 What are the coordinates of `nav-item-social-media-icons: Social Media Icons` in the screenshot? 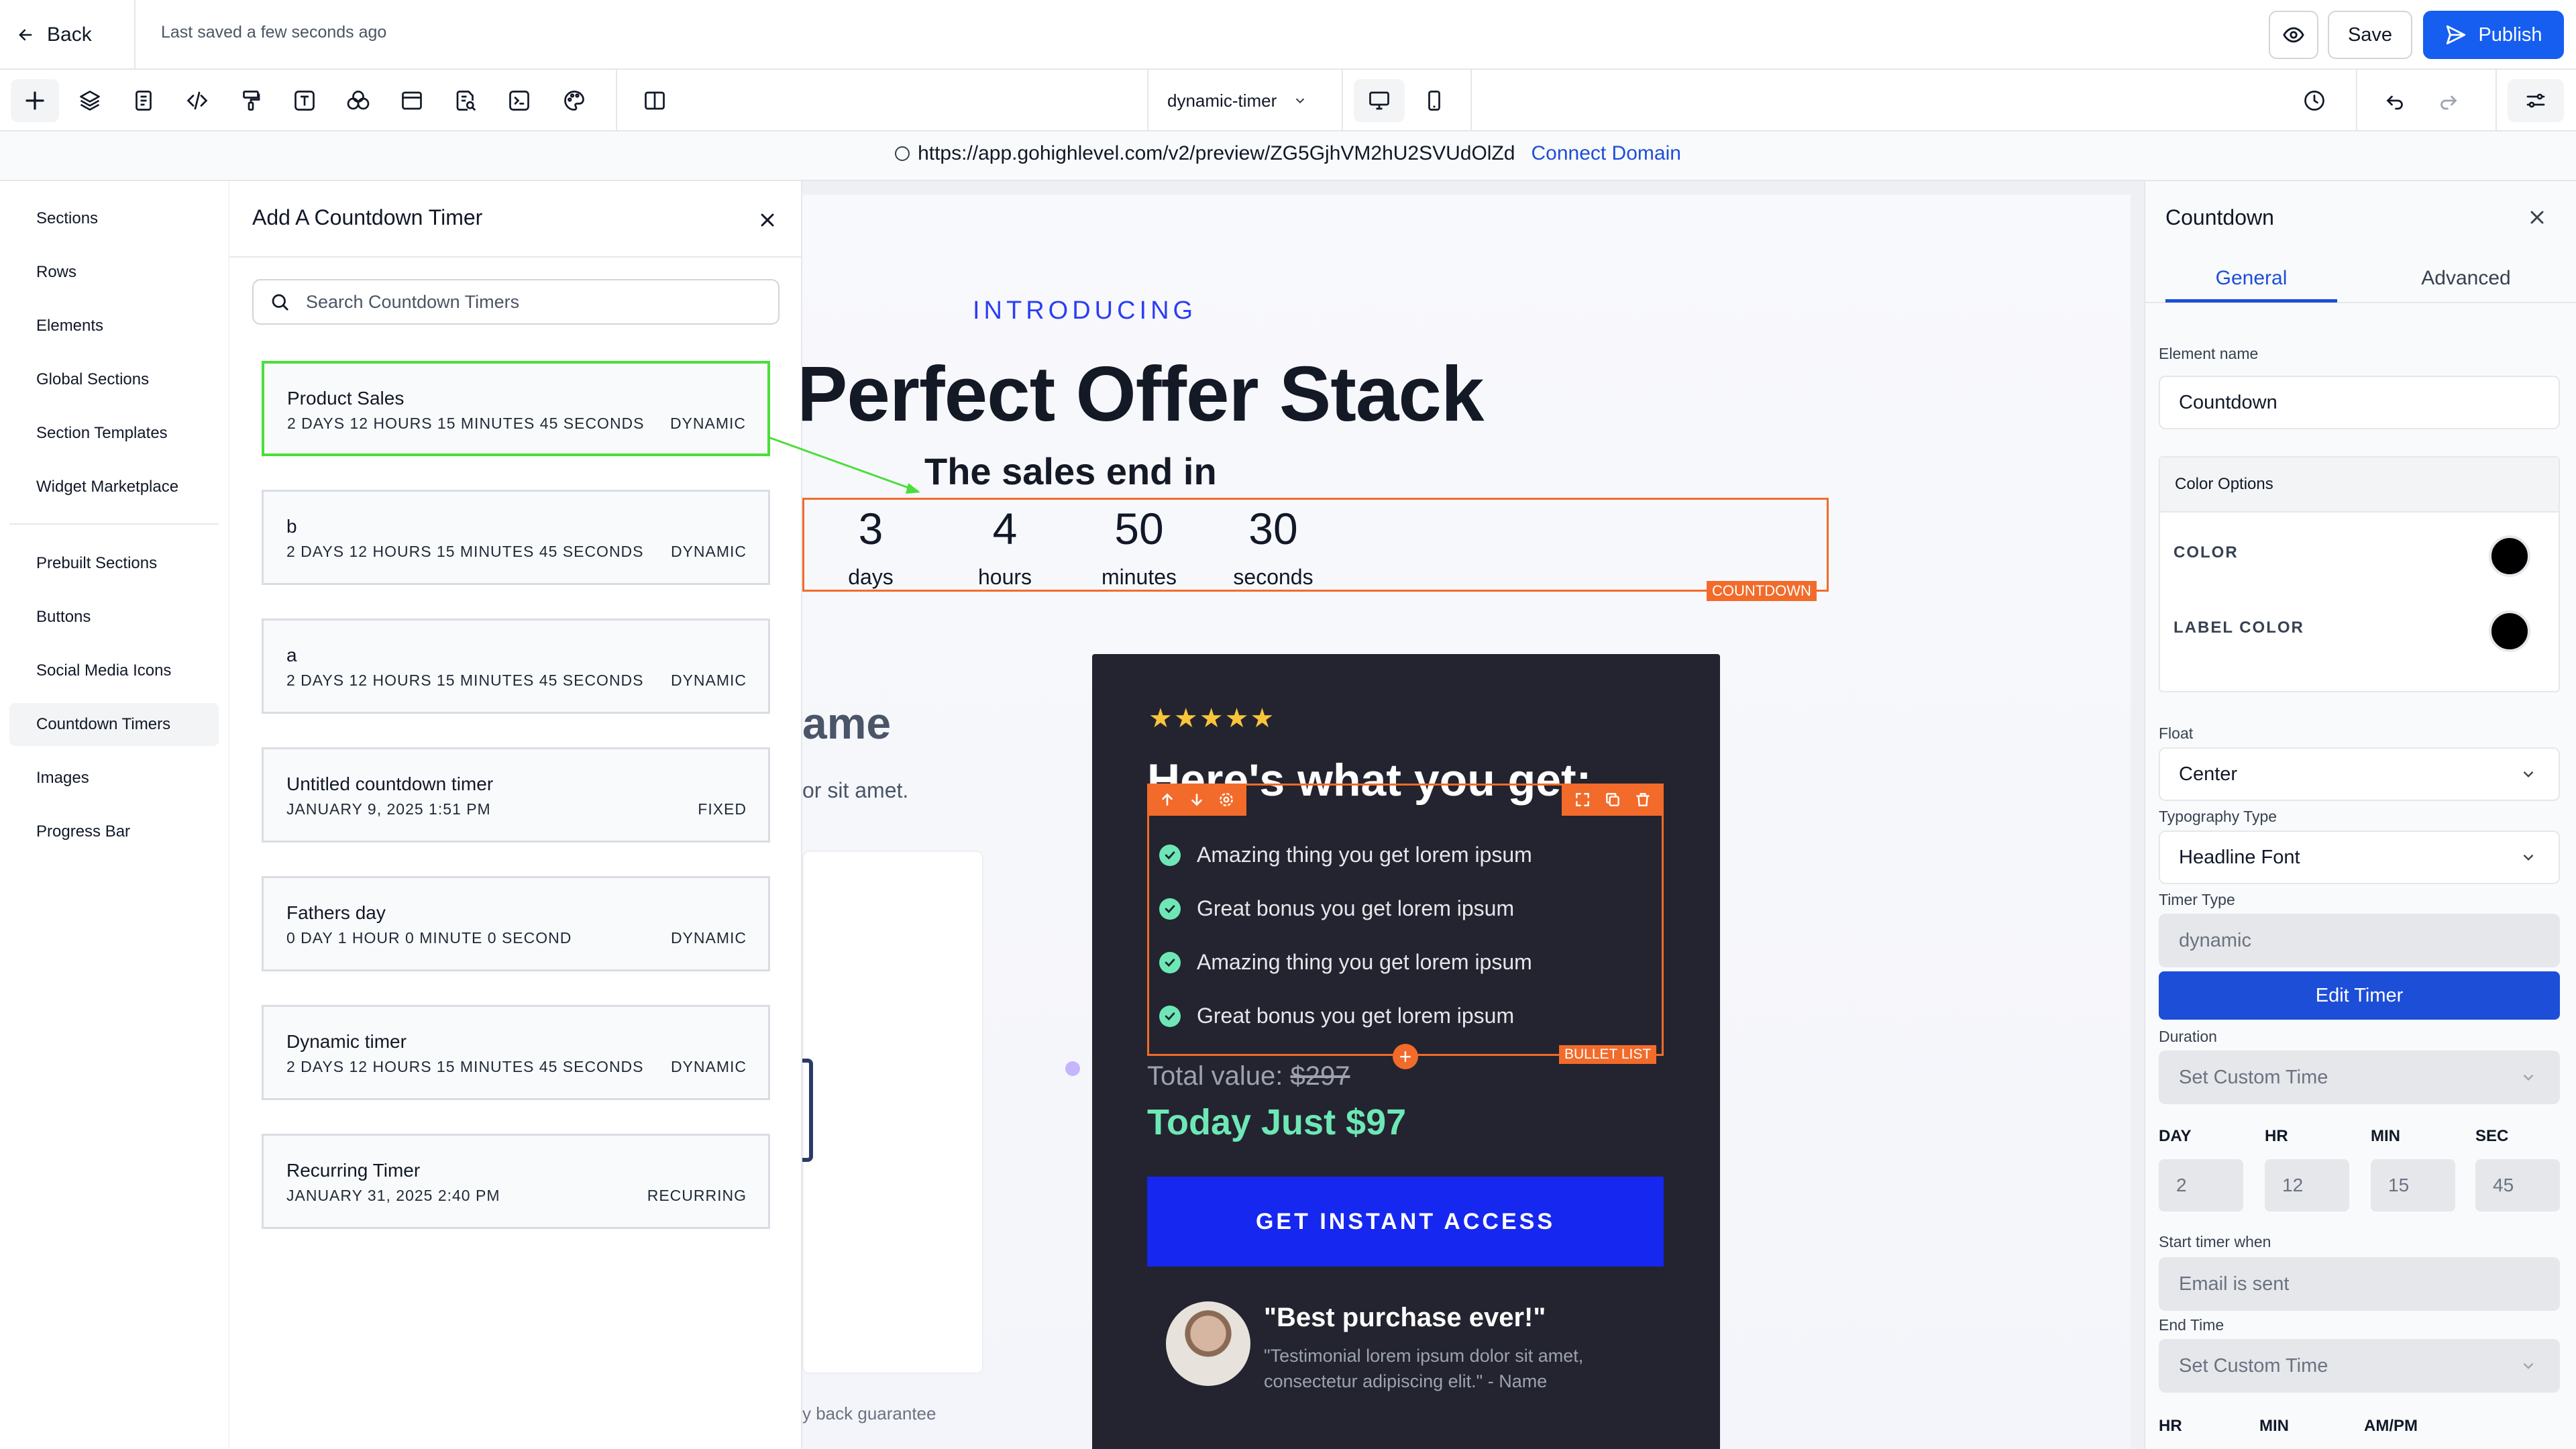 It's located at (114, 670).